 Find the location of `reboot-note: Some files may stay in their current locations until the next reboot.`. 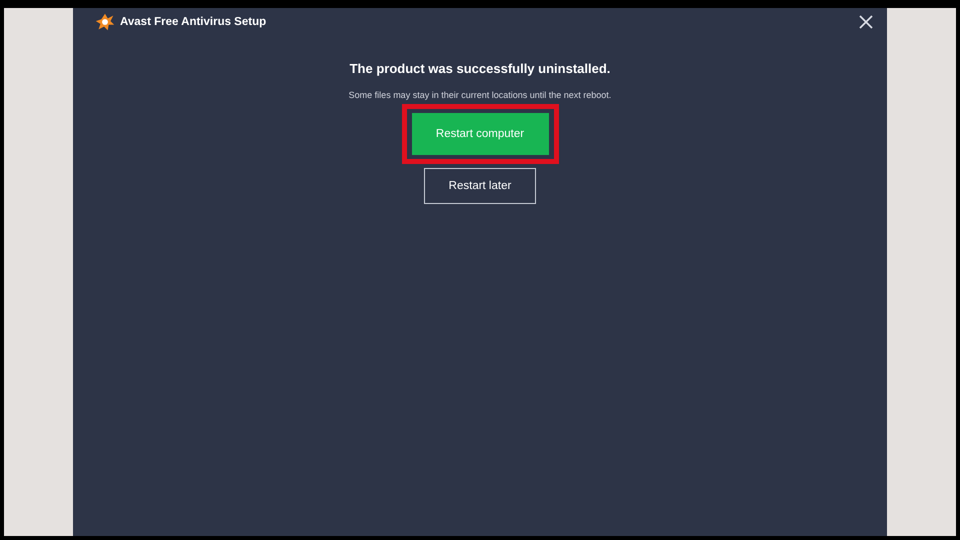

reboot-note: Some files may stay in their current locations until the next reboot. is located at coordinates (480, 95).